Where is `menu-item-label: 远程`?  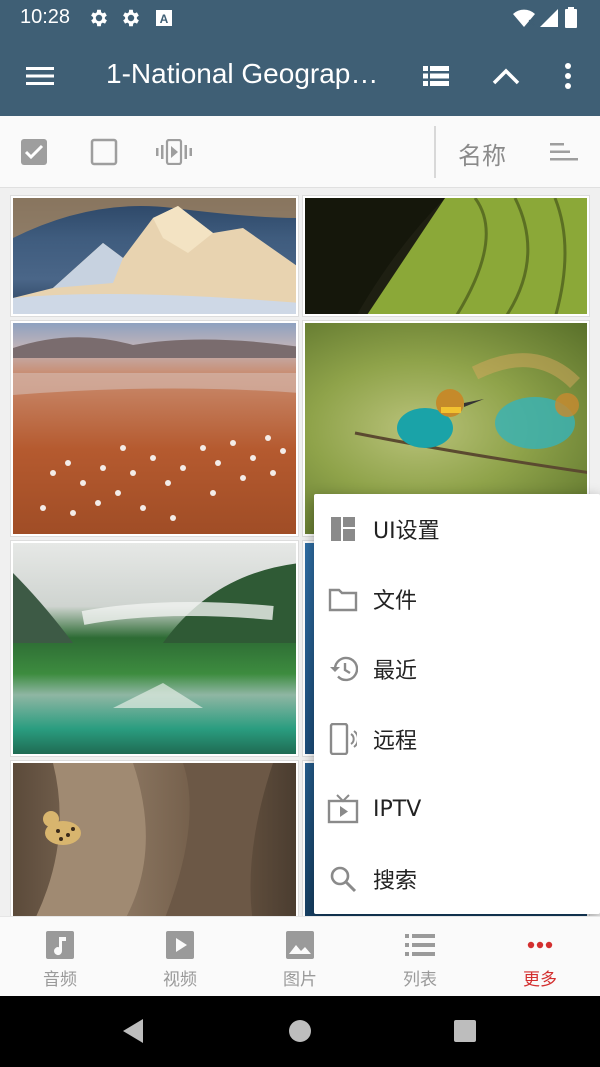
menu-item-label: 远程 is located at coordinates (395, 741).